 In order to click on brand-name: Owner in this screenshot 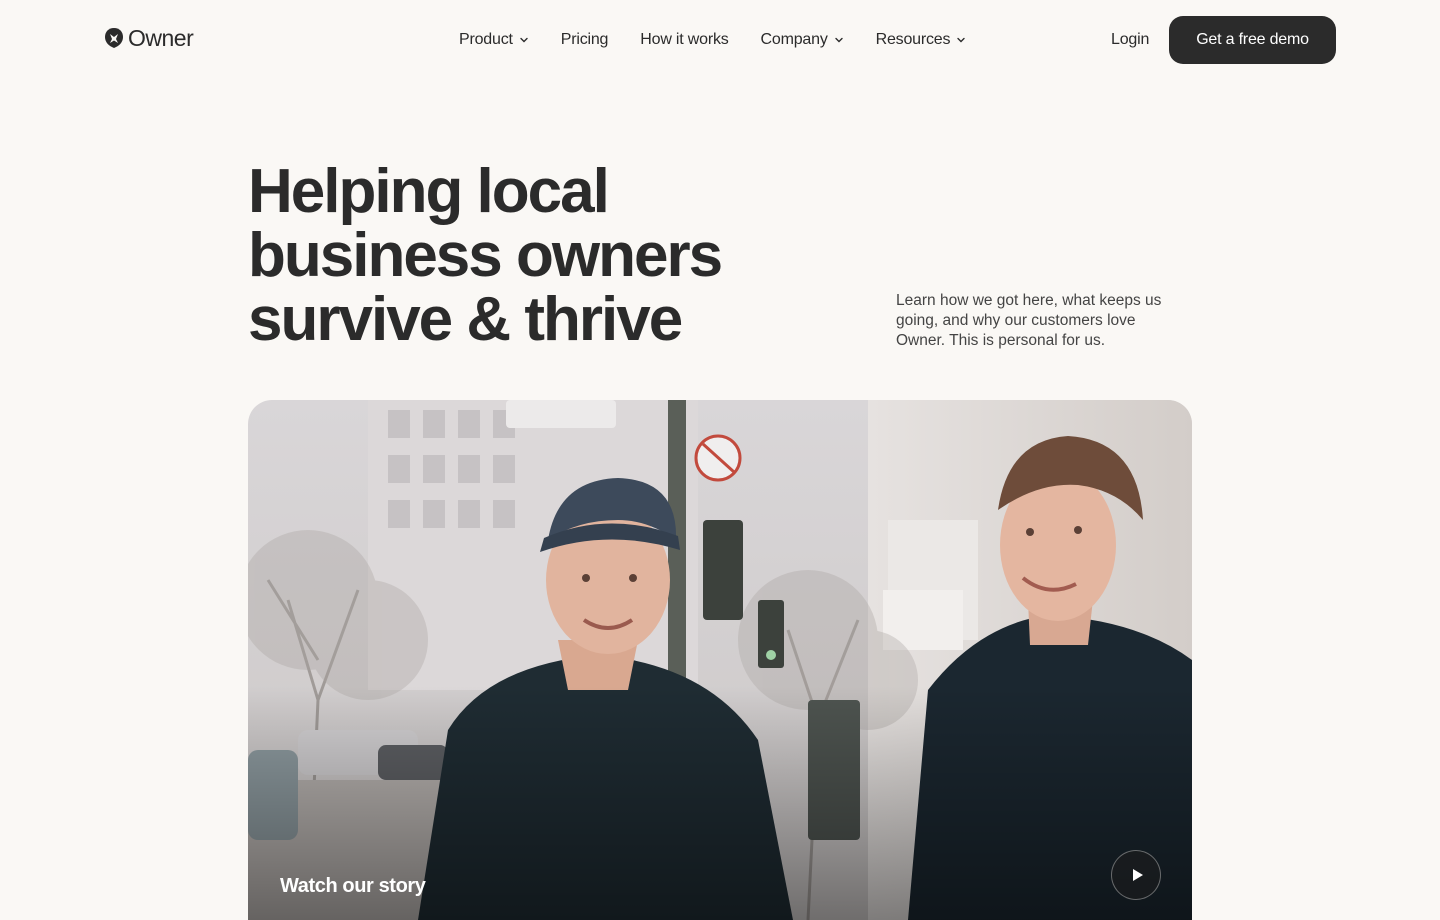, I will do `click(161, 37)`.